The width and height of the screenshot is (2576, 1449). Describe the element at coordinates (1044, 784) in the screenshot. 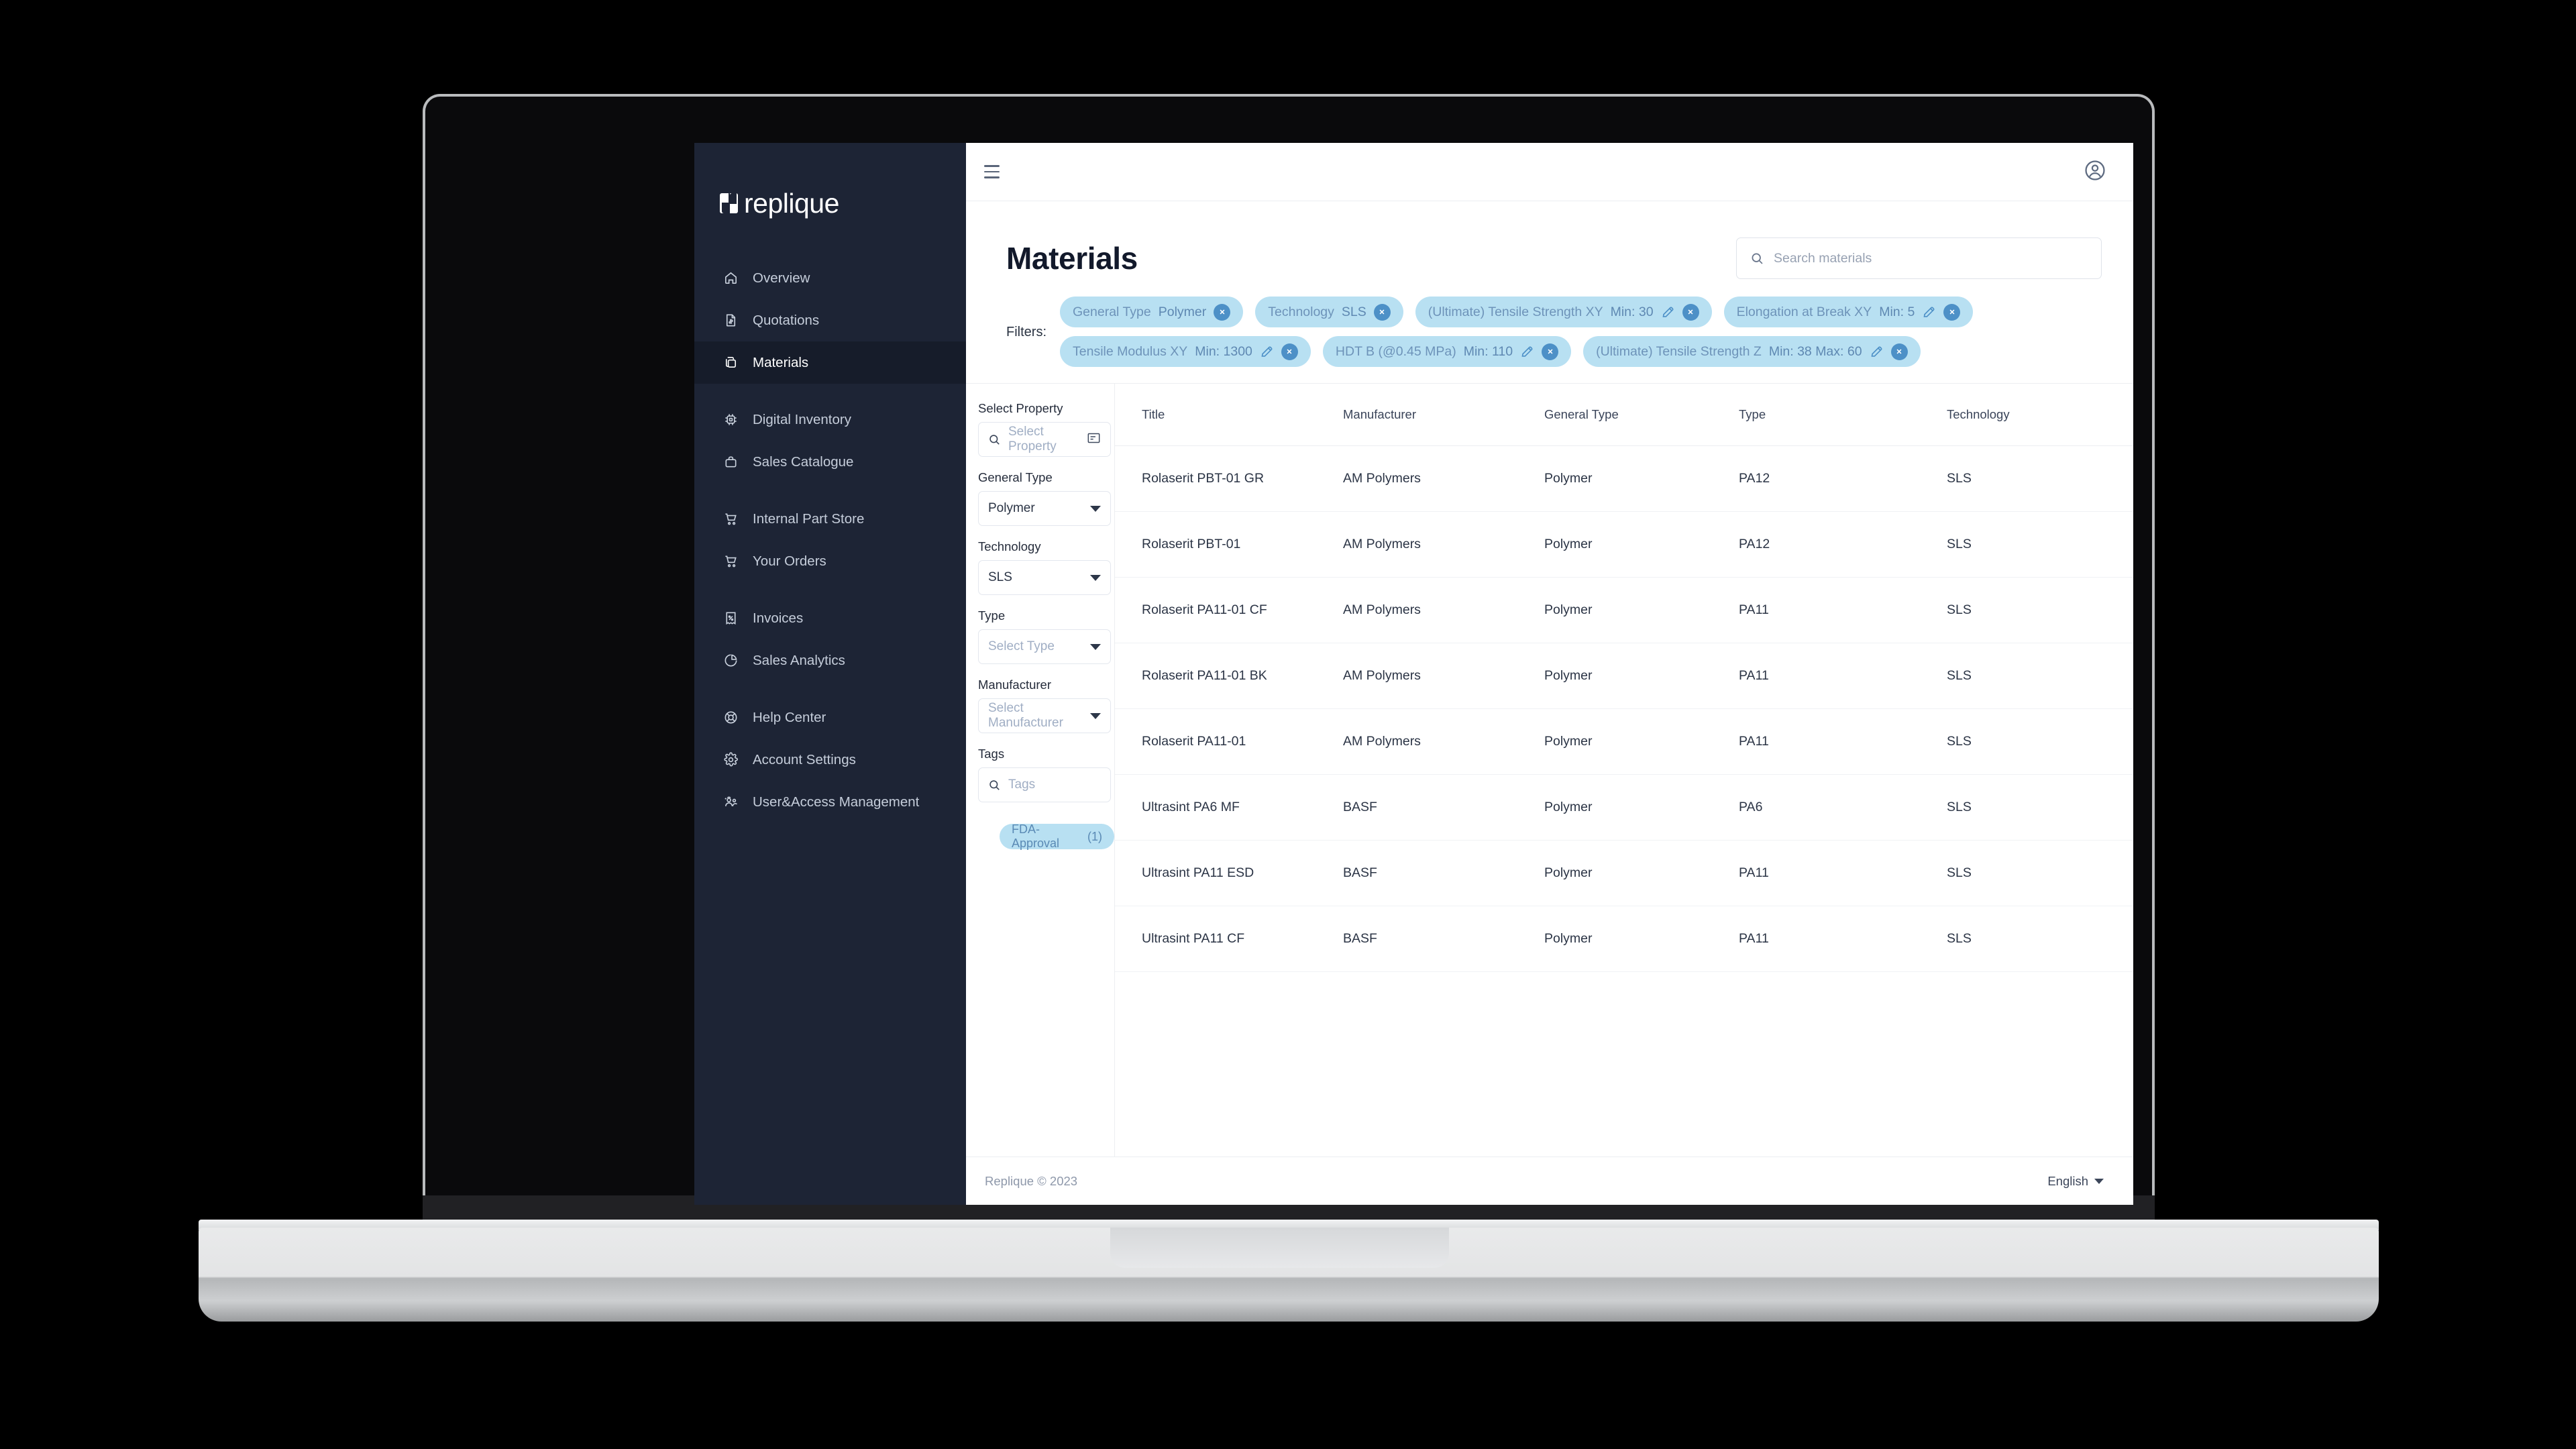

I see `tags-control: Tags` at that location.